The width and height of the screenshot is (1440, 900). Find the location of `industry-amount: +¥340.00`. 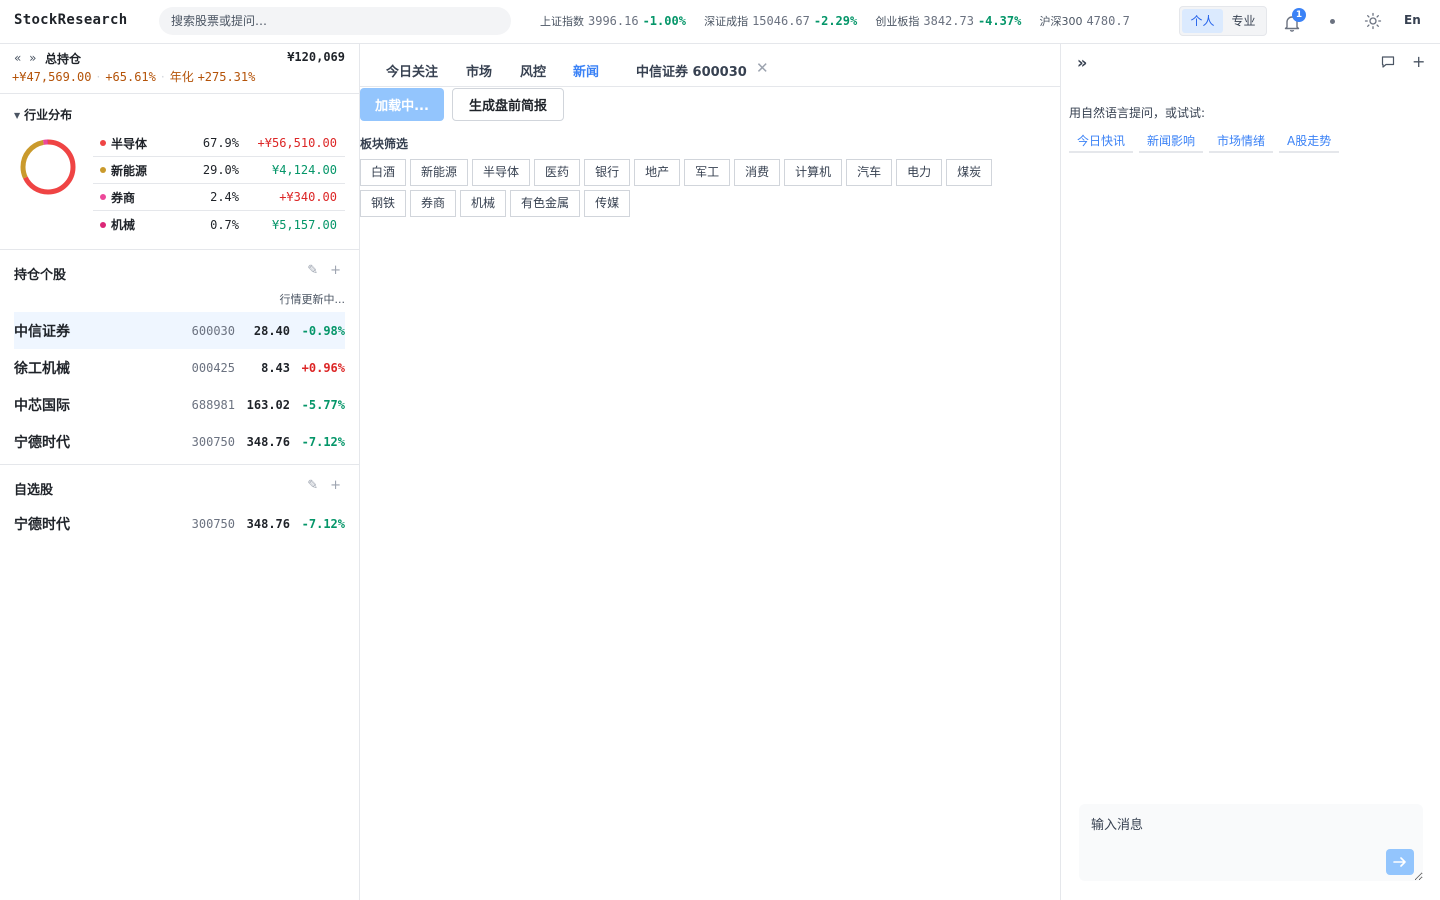

industry-amount: +¥340.00 is located at coordinates (308, 197).